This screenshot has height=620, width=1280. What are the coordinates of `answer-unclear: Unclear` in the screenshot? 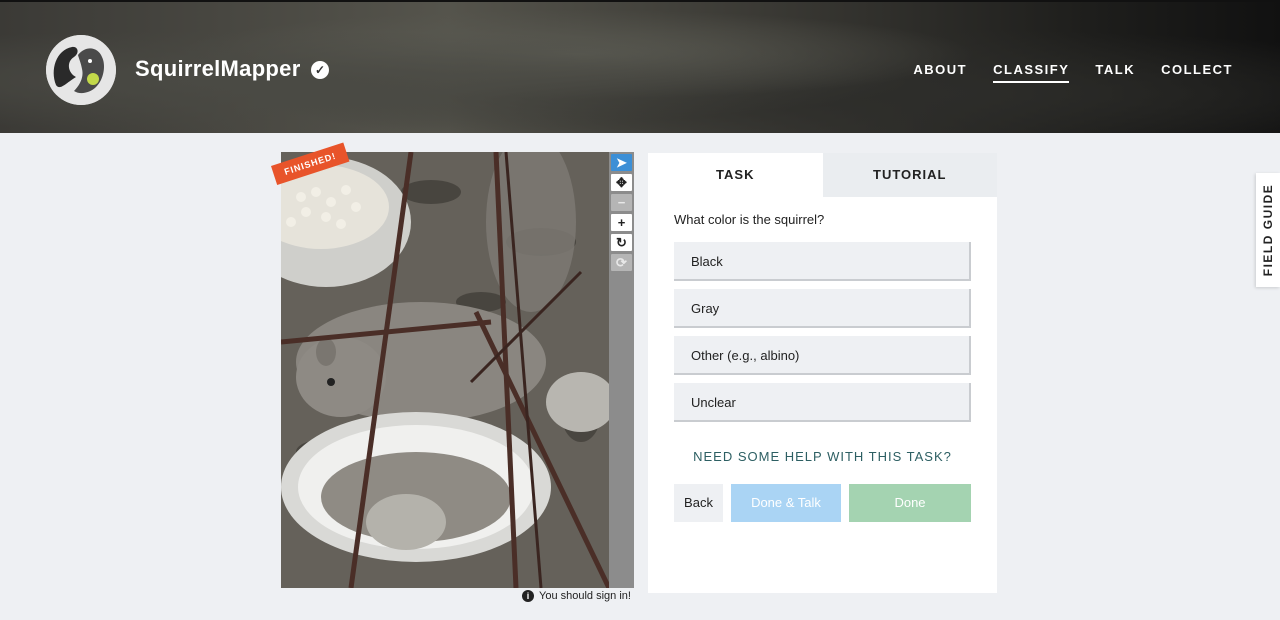 It's located at (822, 402).